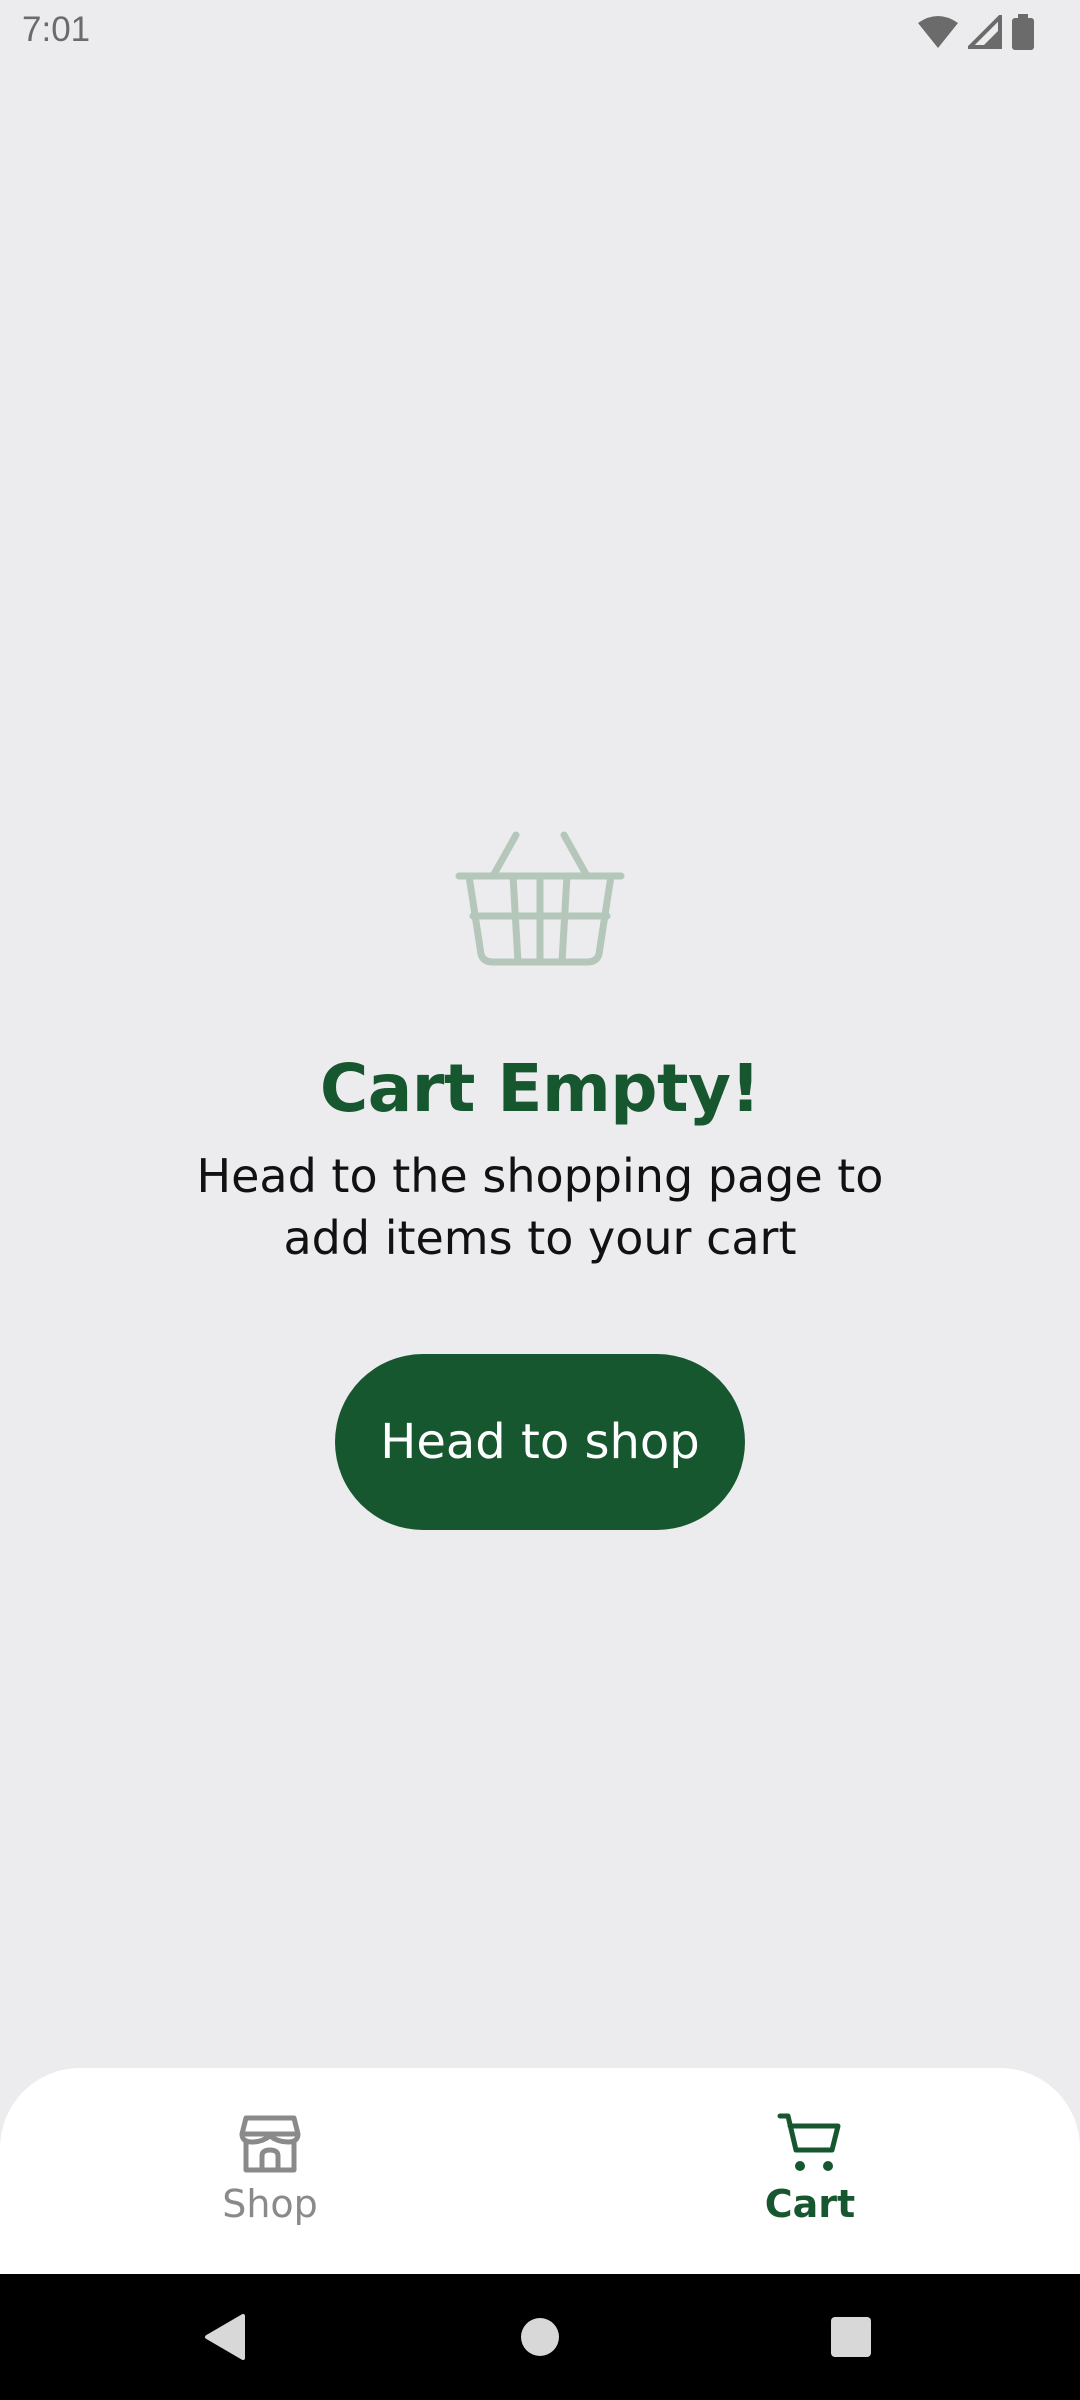 Image resolution: width=1080 pixels, height=2400 pixels. Describe the element at coordinates (1023, 32) in the screenshot. I see `battery-icon` at that location.